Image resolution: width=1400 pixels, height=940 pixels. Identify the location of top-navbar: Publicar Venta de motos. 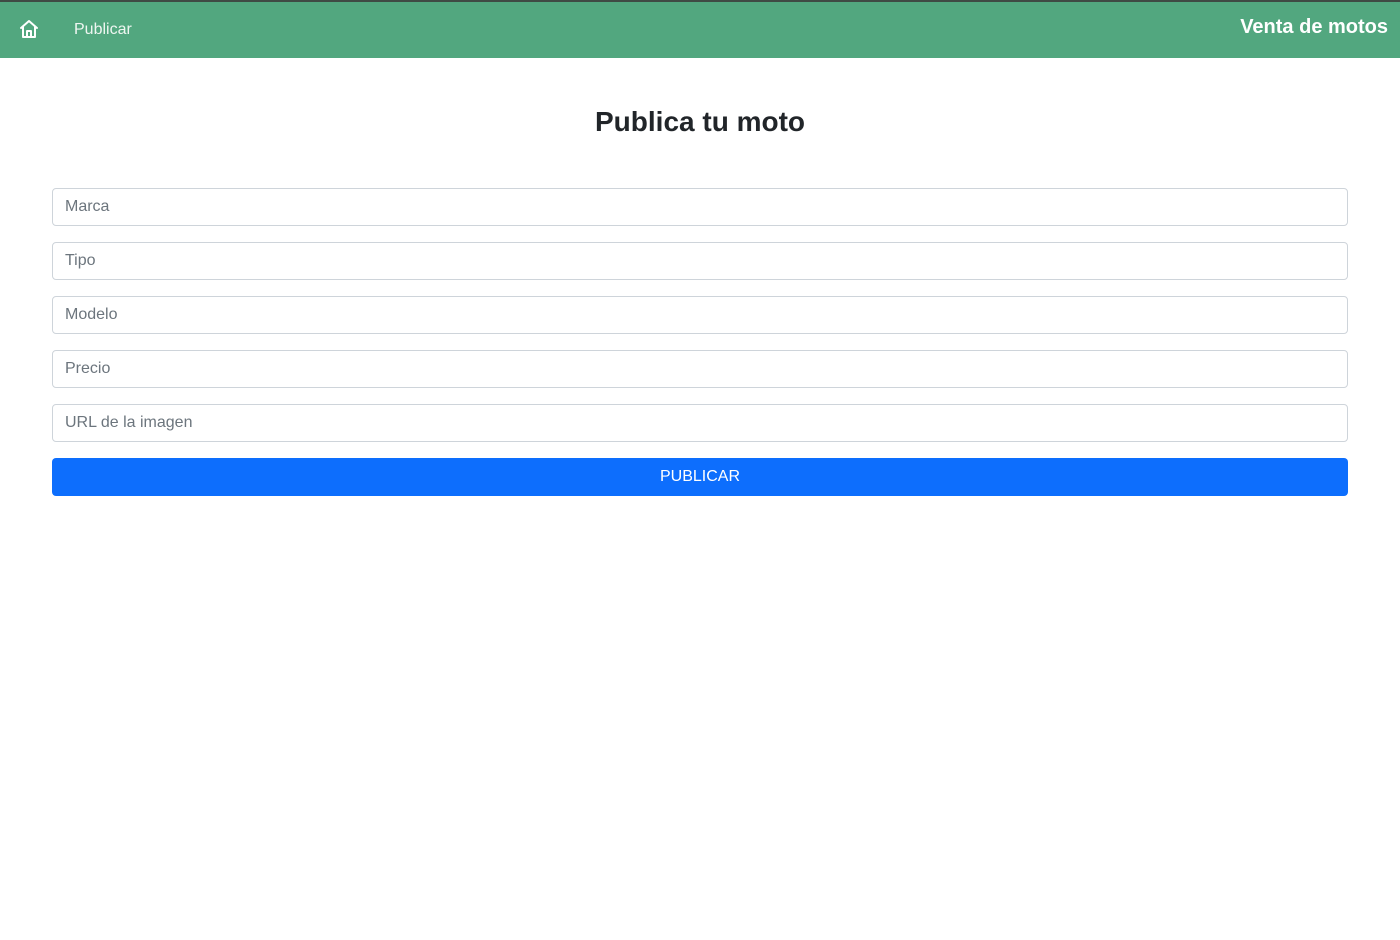
(700, 29).